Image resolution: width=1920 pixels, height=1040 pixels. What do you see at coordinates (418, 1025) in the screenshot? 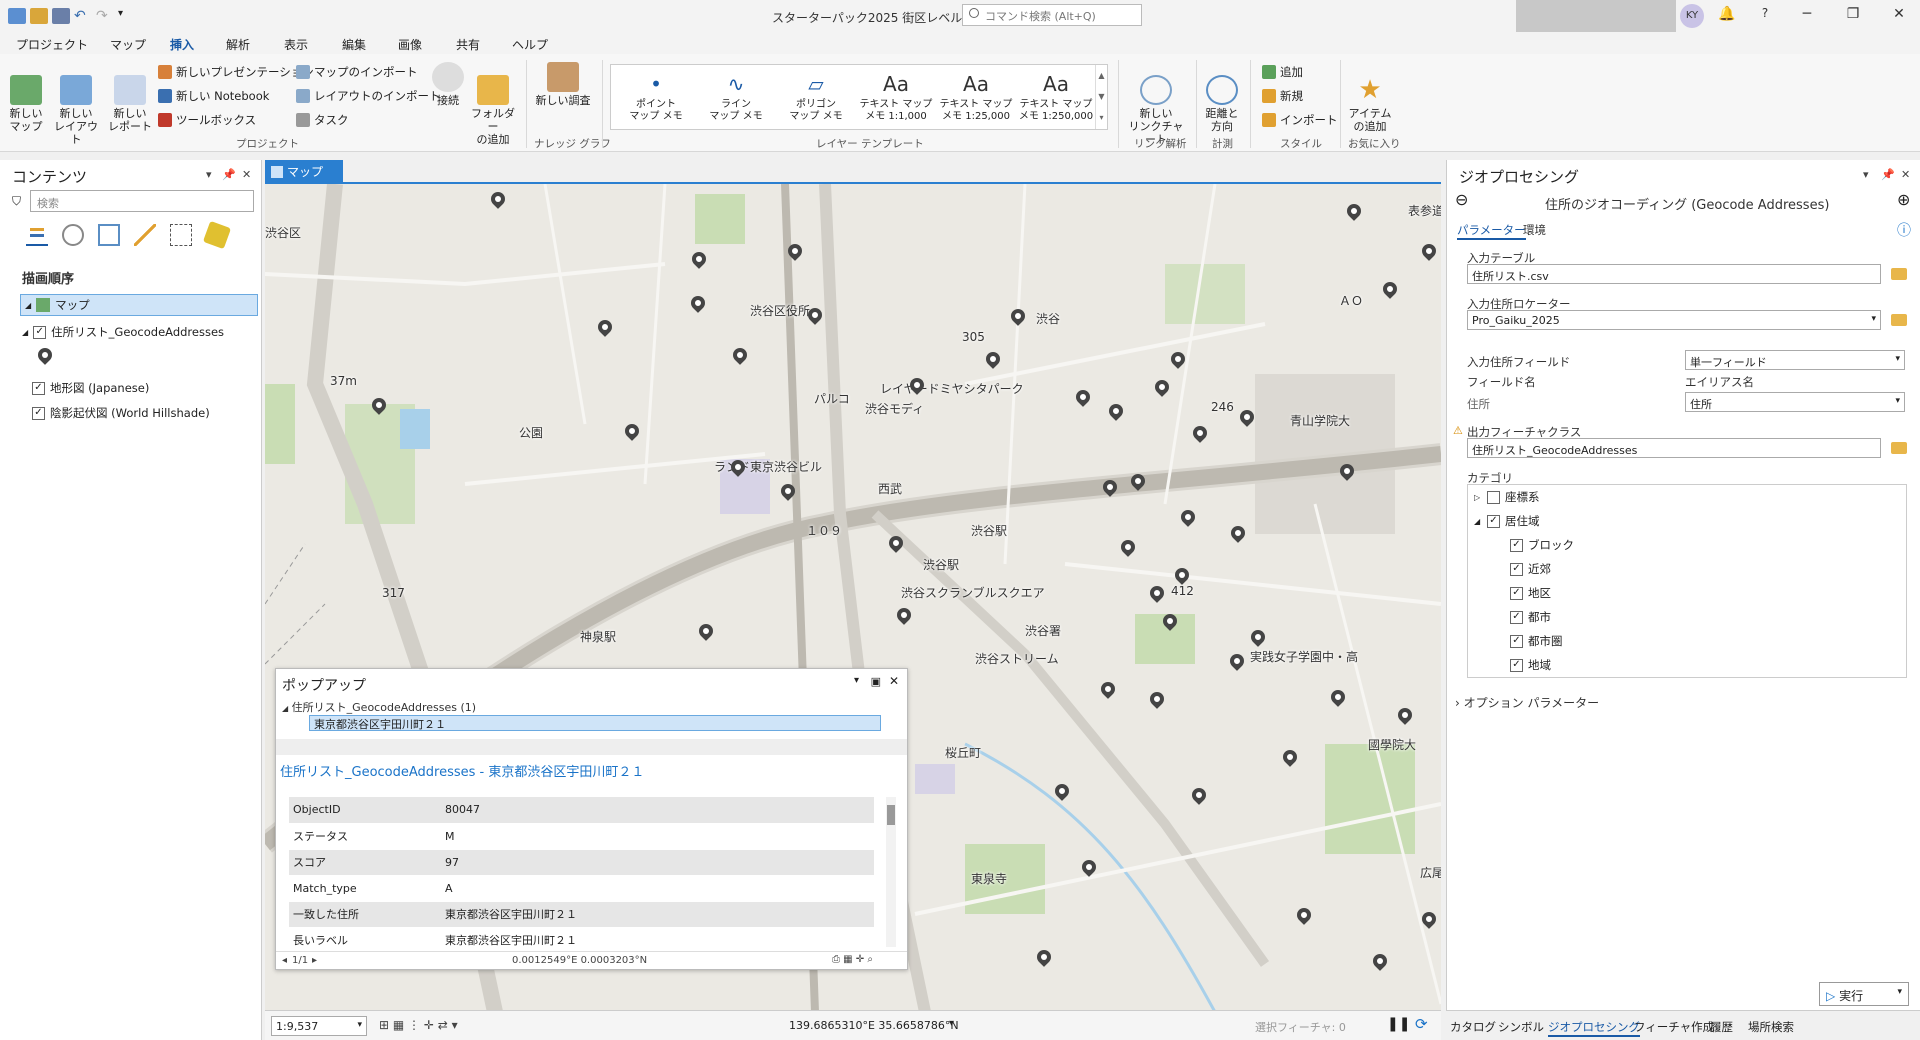
I see `map-tools-icons: ⊞ ▦ ⋮ ✛ ⇄ ▾` at bounding box center [418, 1025].